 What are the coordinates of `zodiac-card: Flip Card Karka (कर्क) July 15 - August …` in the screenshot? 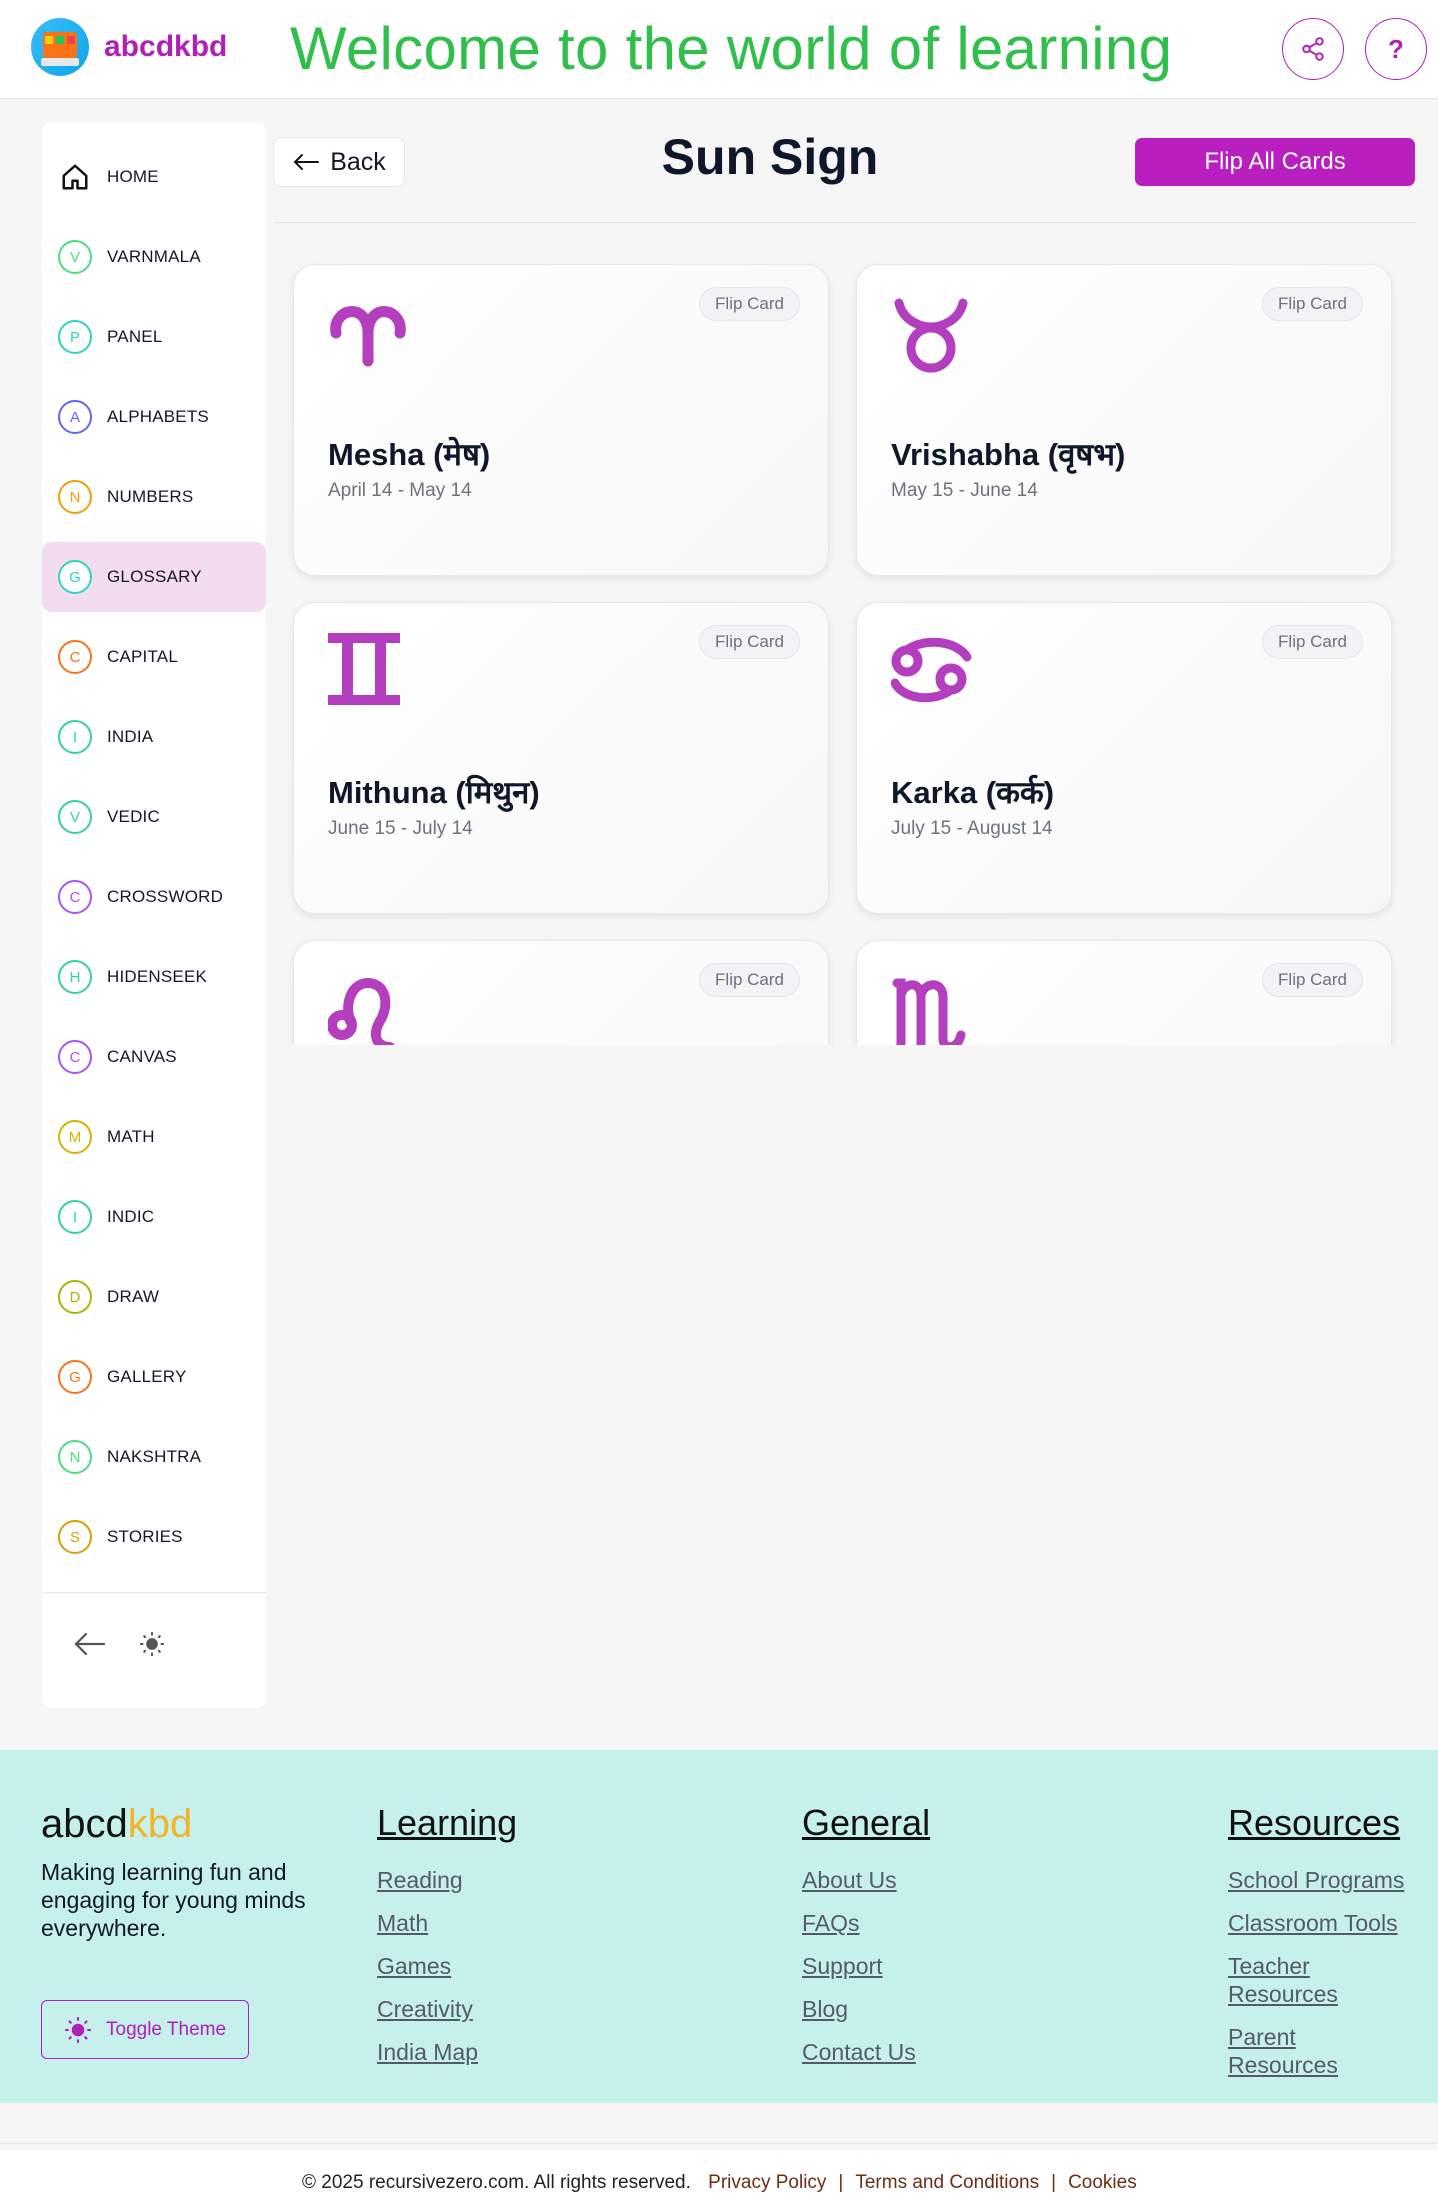 It's located at (1124, 758).